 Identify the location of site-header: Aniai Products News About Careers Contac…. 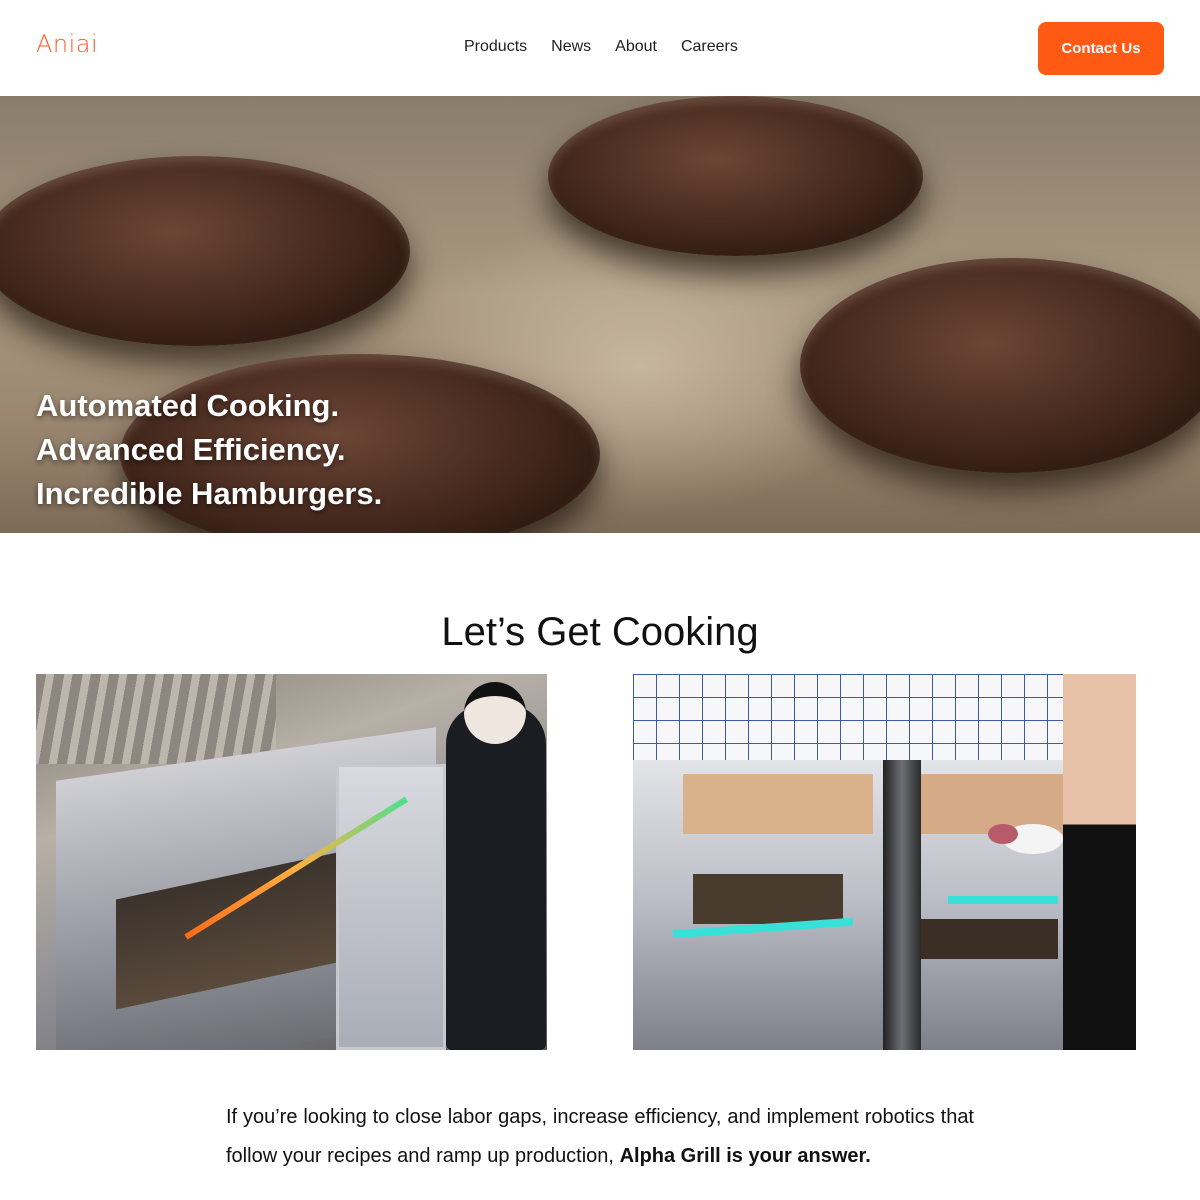
(600, 48).